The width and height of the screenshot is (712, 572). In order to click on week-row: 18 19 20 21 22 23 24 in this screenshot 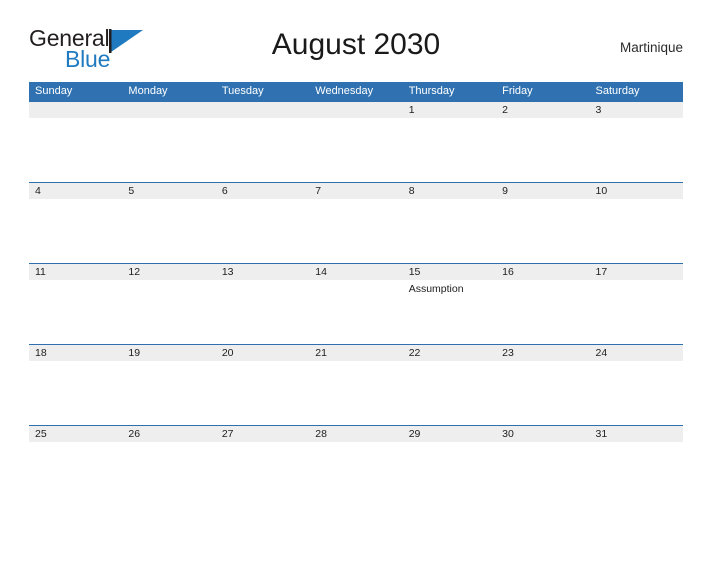, I will do `click(356, 384)`.